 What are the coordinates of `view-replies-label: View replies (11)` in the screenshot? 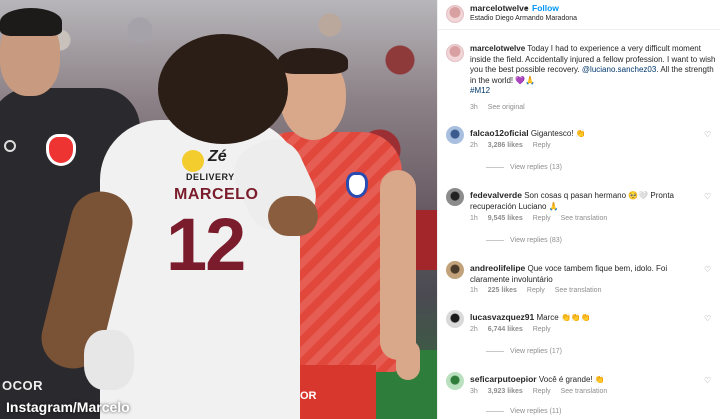 It's located at (536, 411).